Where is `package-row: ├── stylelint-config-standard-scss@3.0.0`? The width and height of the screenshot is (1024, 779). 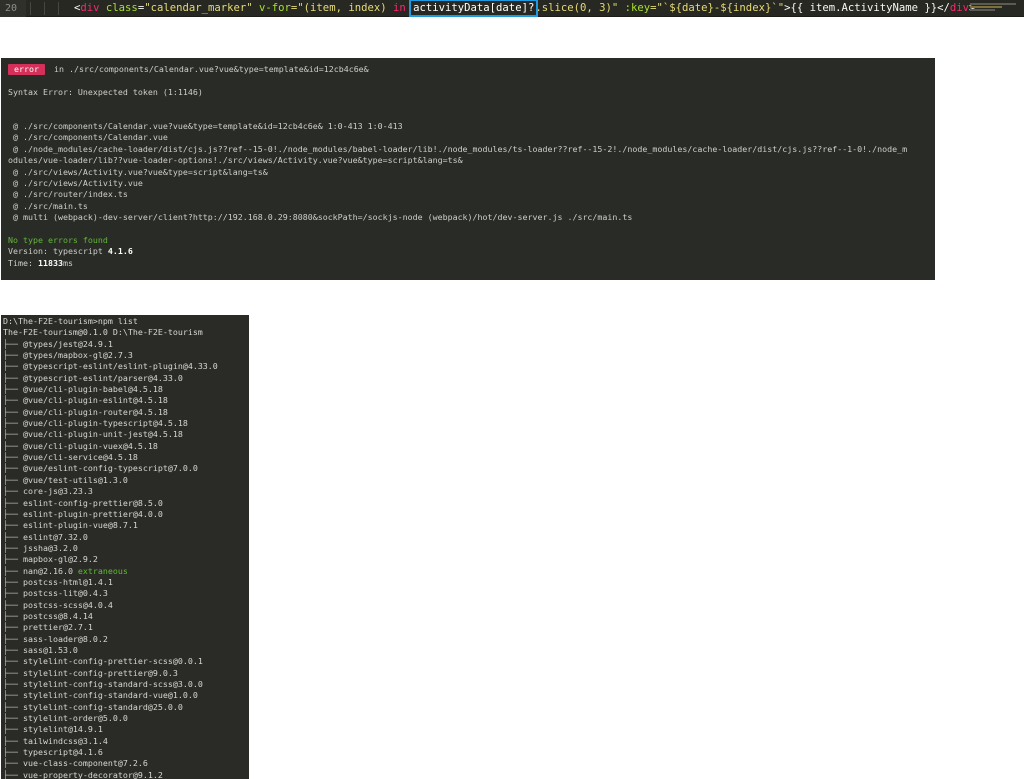 package-row: ├── stylelint-config-standard-scss@3.0.0 is located at coordinates (125, 684).